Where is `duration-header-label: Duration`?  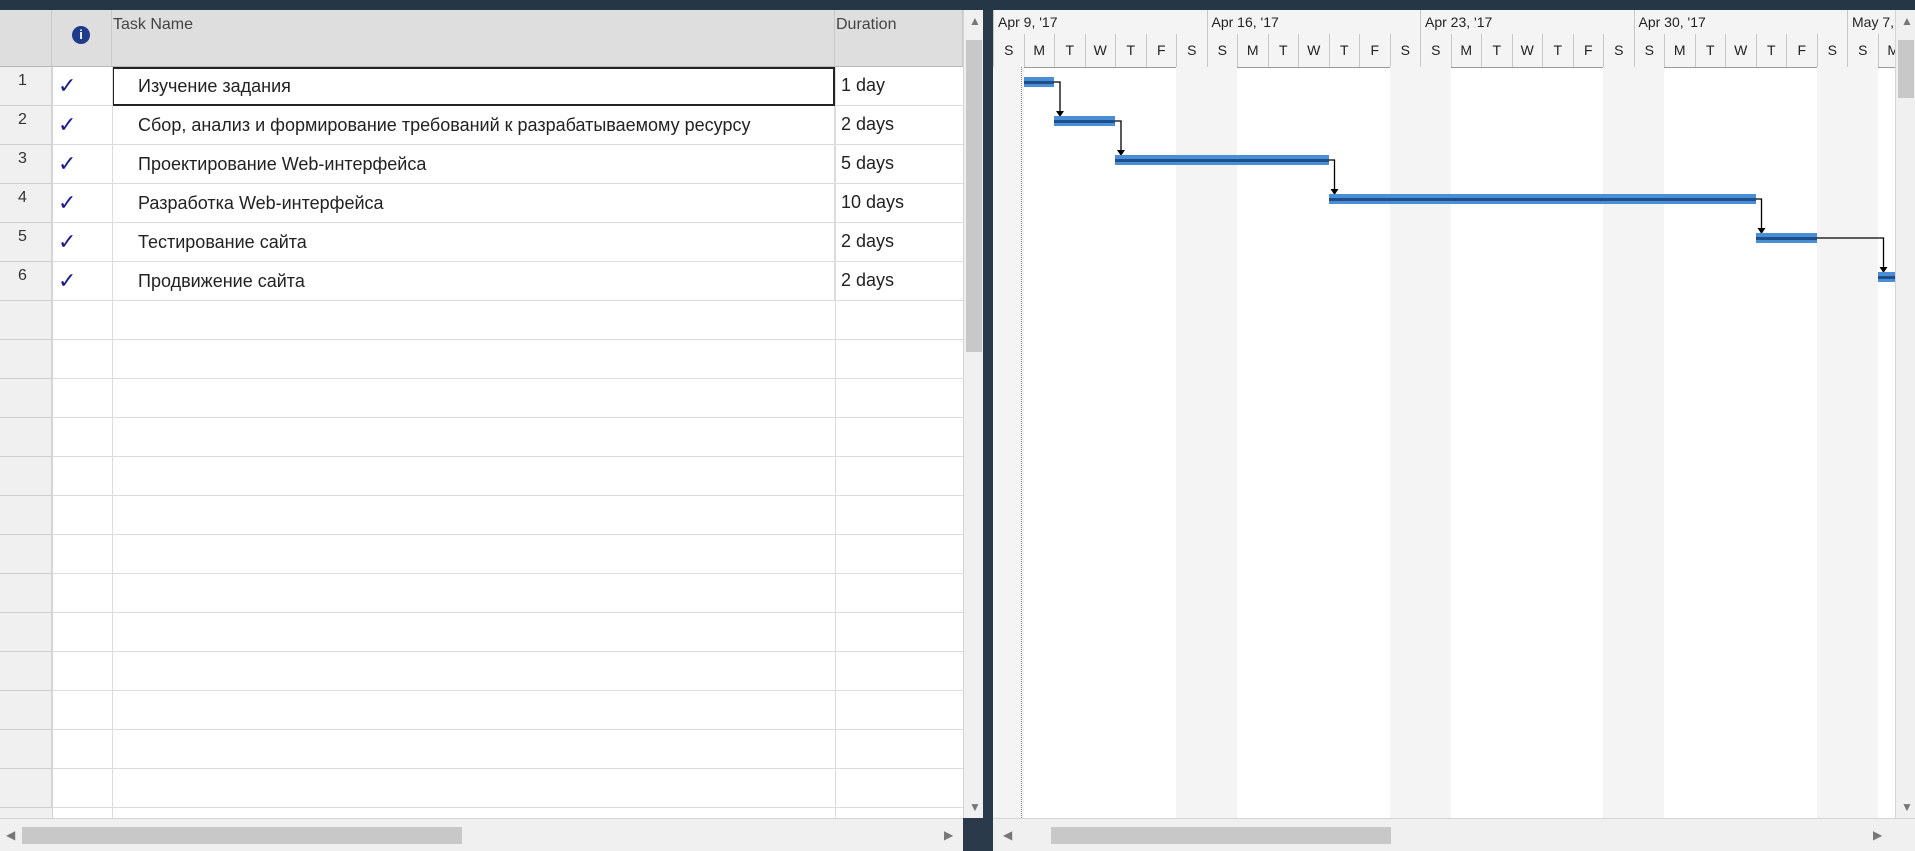
duration-header-label: Duration is located at coordinates (866, 24).